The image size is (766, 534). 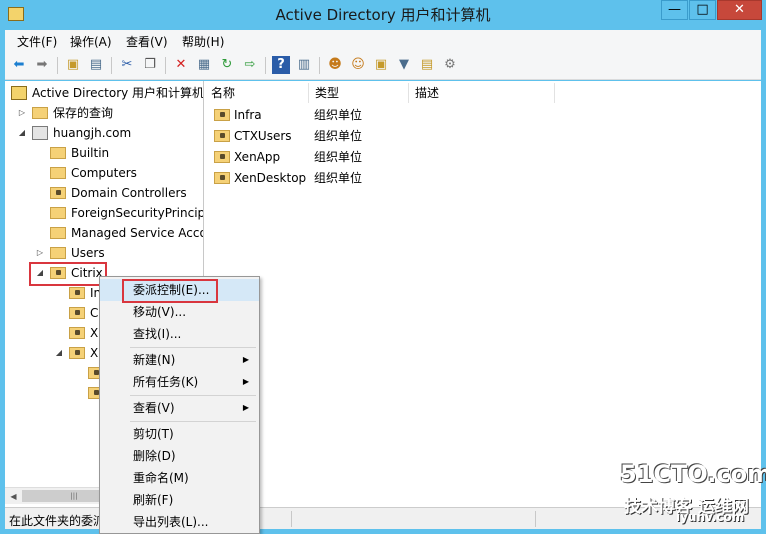 I want to click on tree-item-label: huangjh.com, so click(x=92, y=133).